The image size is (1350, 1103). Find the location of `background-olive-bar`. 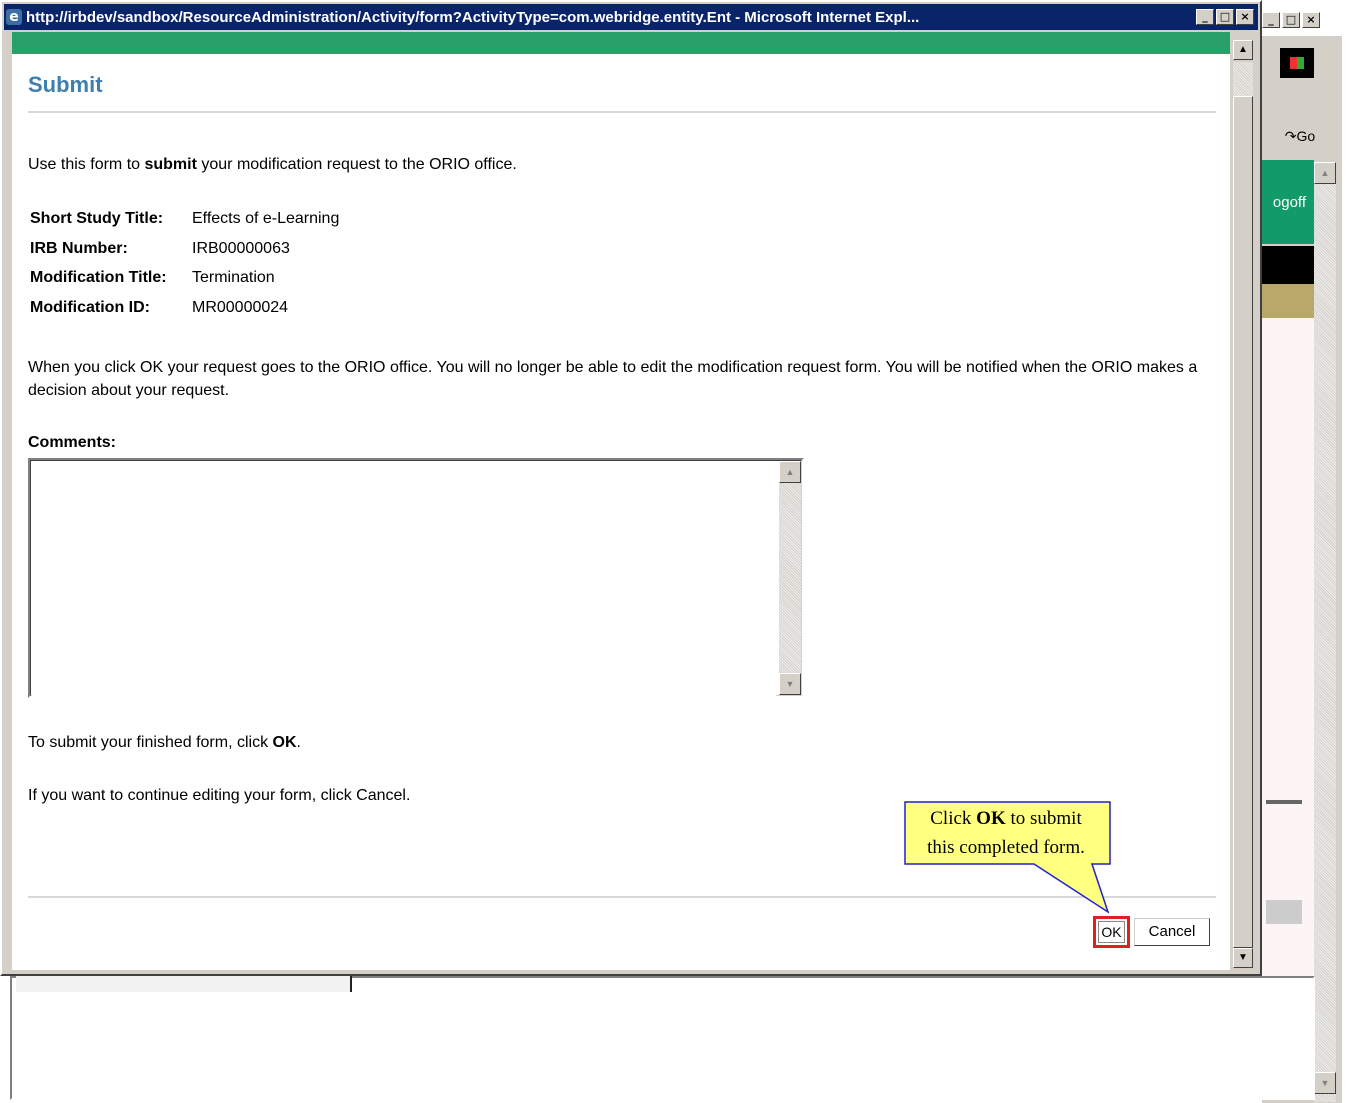

background-olive-bar is located at coordinates (1288, 301).